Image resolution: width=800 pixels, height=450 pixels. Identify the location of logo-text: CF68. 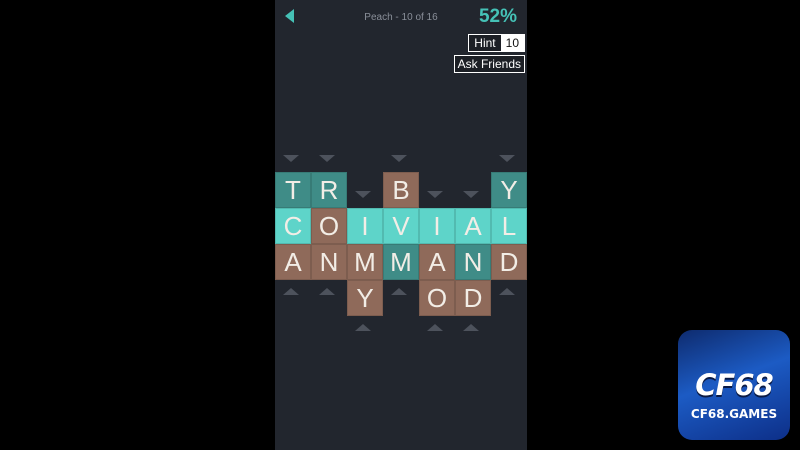
(734, 385).